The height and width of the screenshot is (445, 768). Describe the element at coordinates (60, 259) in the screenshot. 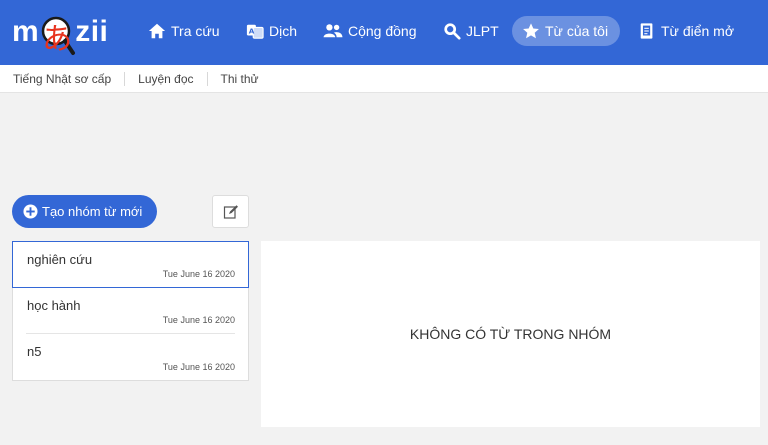

I see `group-name: nghiên cứu` at that location.